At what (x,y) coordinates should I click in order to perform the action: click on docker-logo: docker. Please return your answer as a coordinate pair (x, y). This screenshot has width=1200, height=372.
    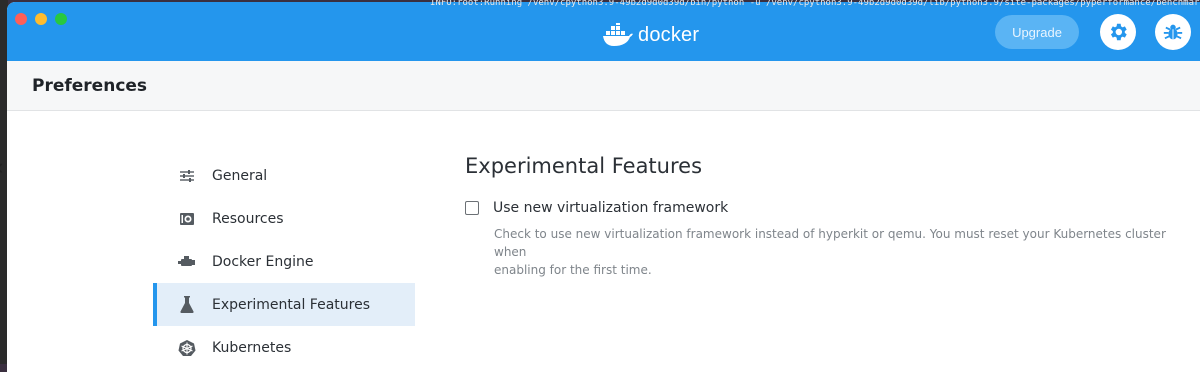
    Looking at the image, I should click on (650, 35).